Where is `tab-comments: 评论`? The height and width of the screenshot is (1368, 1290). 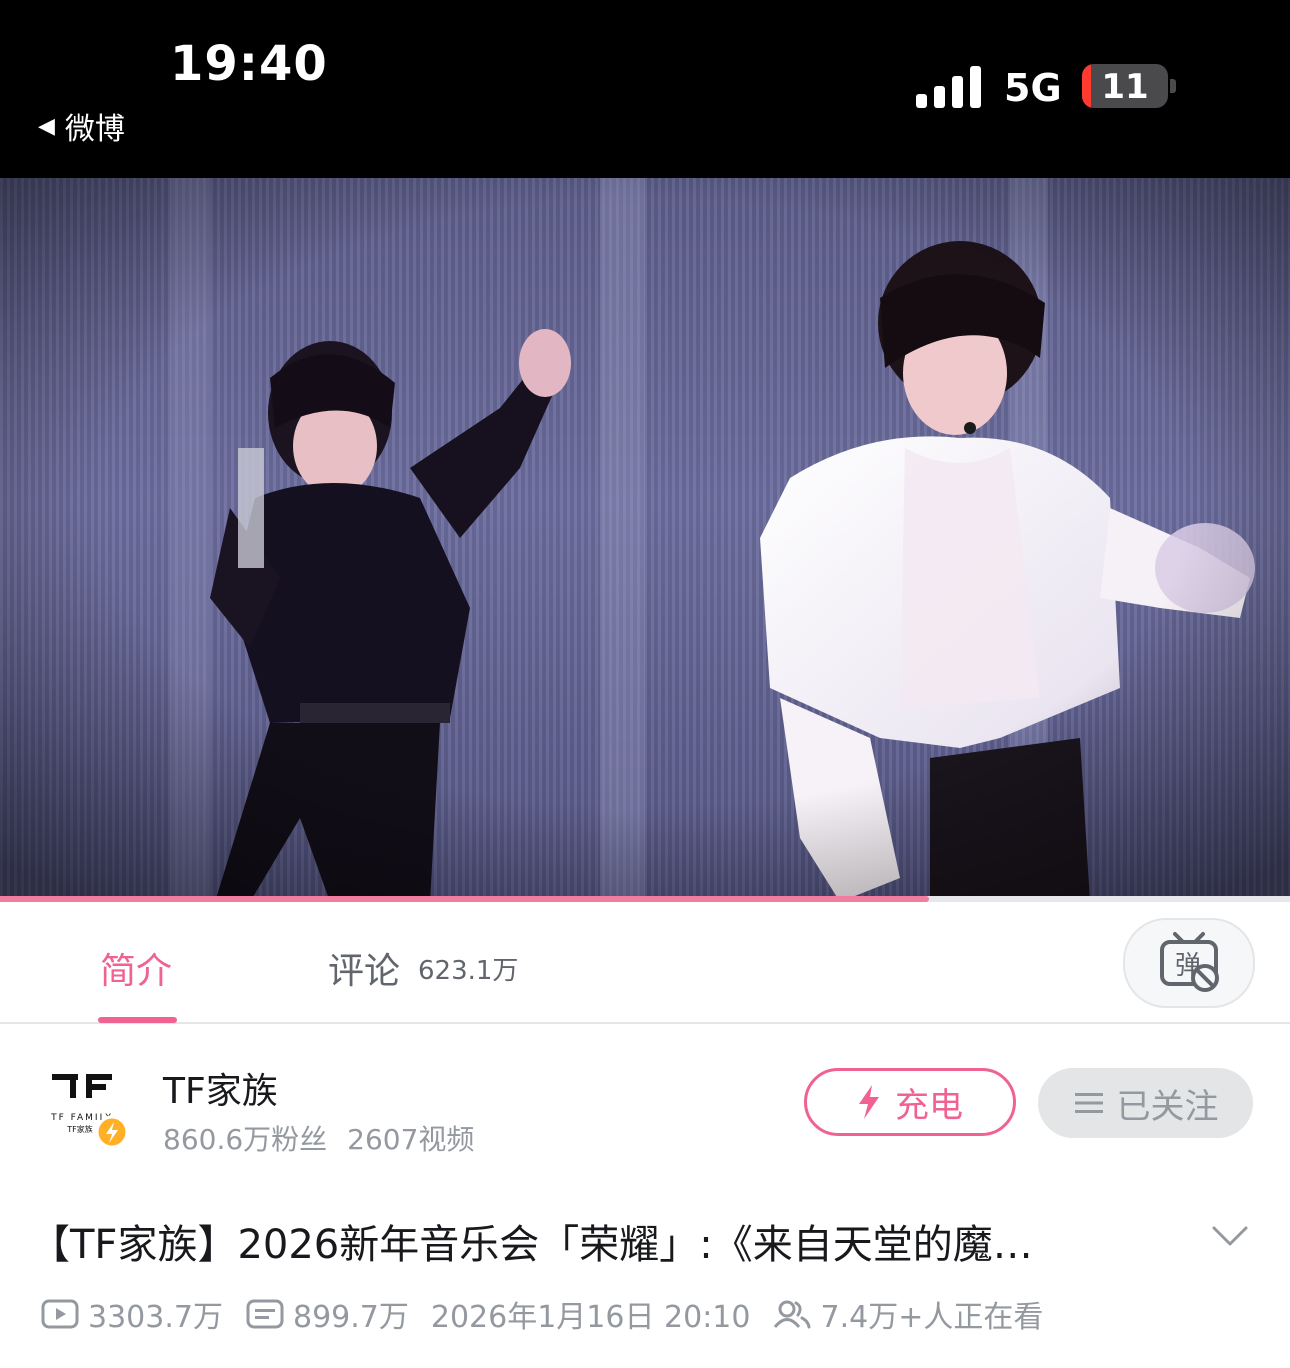 tab-comments: 评论 is located at coordinates (364, 968).